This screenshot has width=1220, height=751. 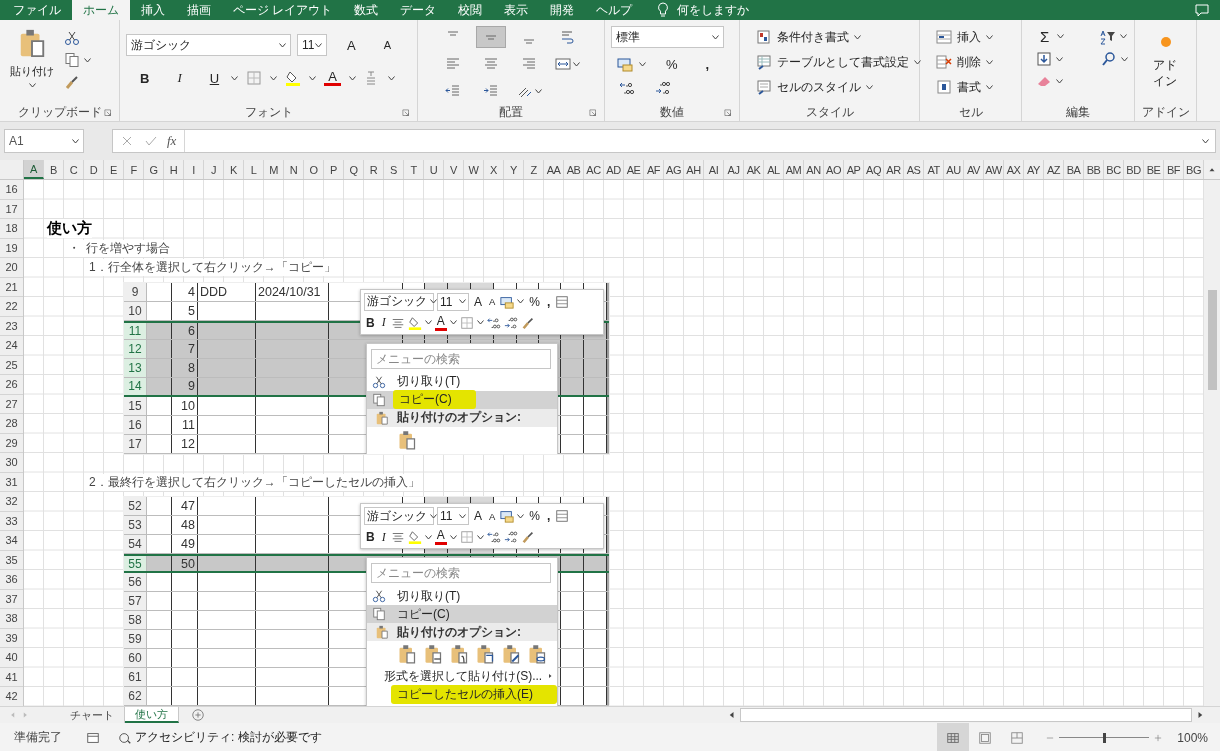 What do you see at coordinates (975, 37) in the screenshot?
I see `cells-menu-button: 挿入` at bounding box center [975, 37].